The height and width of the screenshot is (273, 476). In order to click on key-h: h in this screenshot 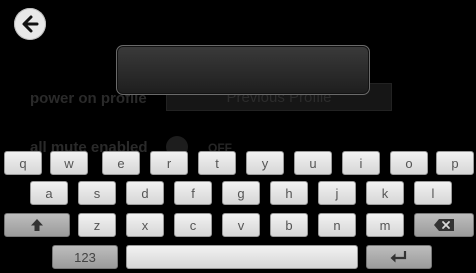, I will do `click(289, 193)`.